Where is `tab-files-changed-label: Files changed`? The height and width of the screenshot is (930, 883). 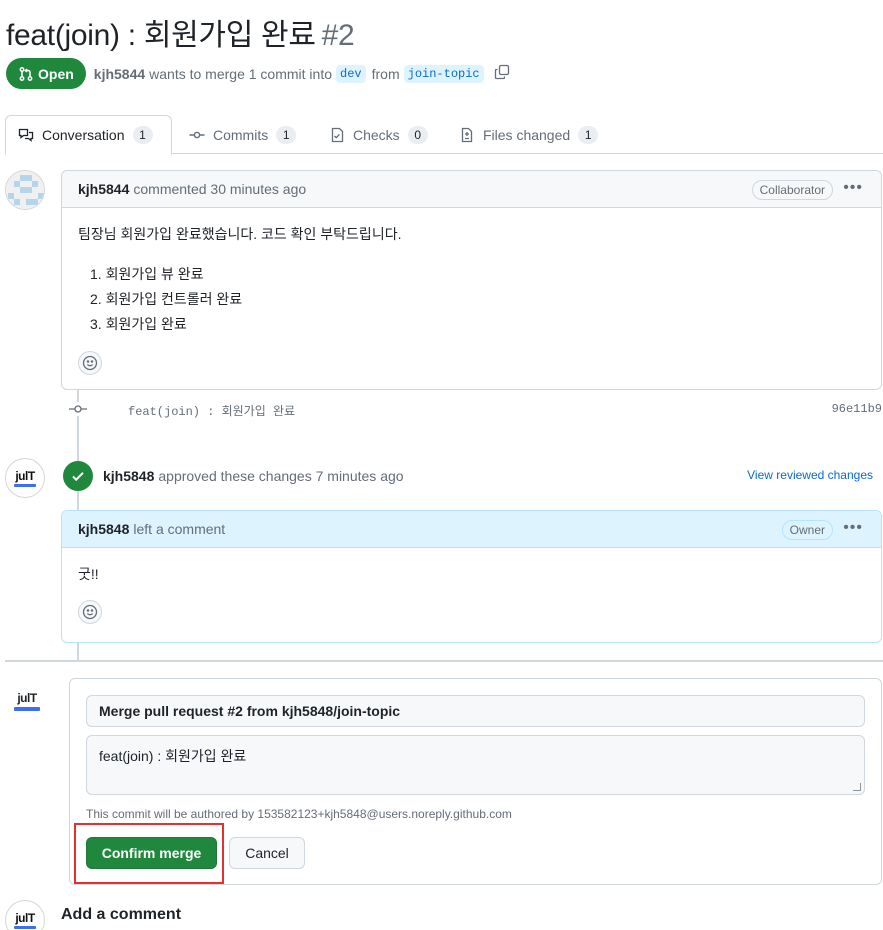 tab-files-changed-label: Files changed is located at coordinates (527, 134).